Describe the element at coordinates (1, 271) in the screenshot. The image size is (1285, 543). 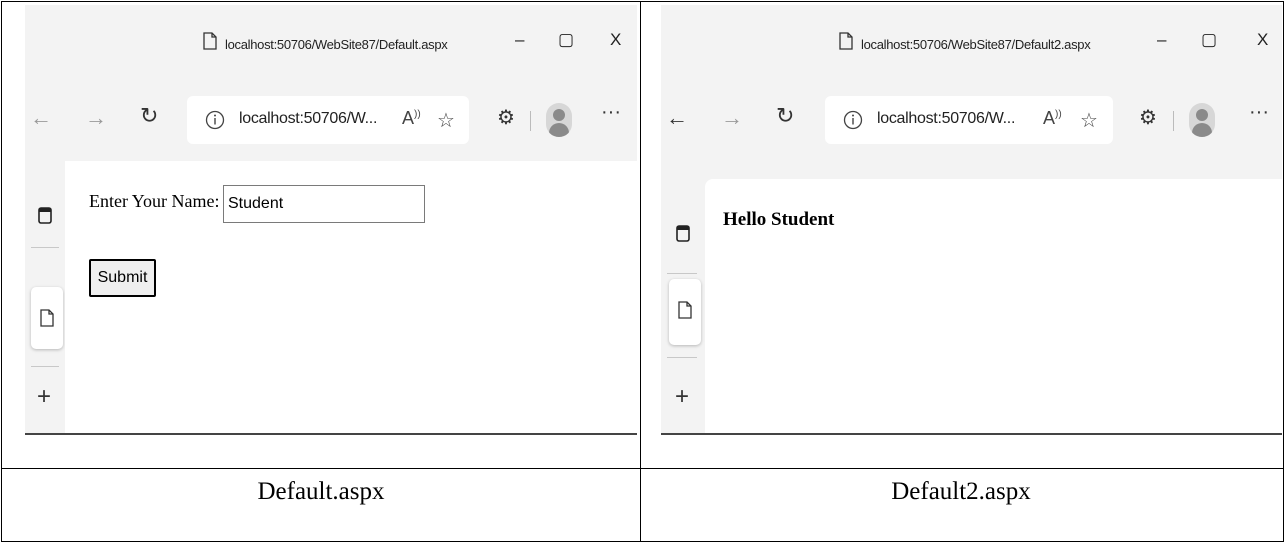
I see `table-border-left` at that location.